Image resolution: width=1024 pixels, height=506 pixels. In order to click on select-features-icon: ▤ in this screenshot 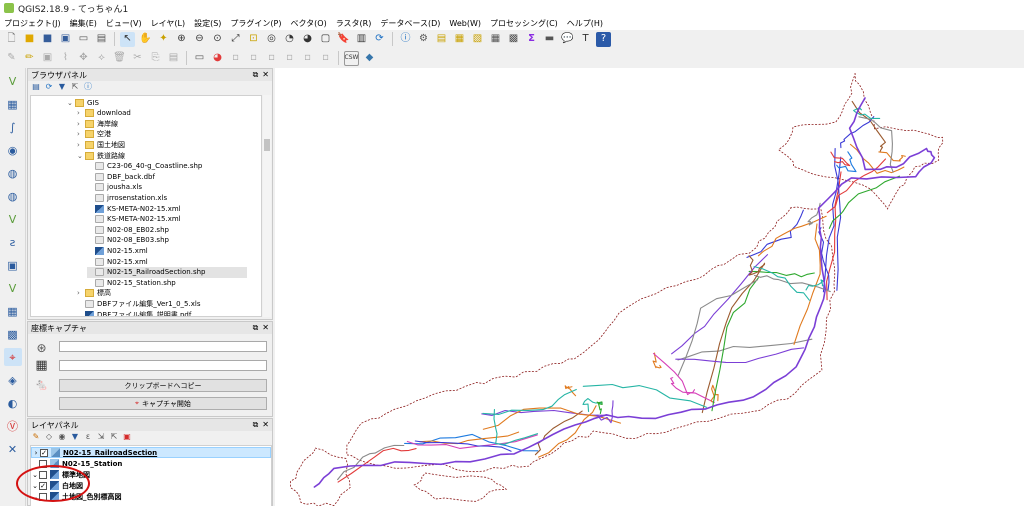, I will do `click(441, 39)`.